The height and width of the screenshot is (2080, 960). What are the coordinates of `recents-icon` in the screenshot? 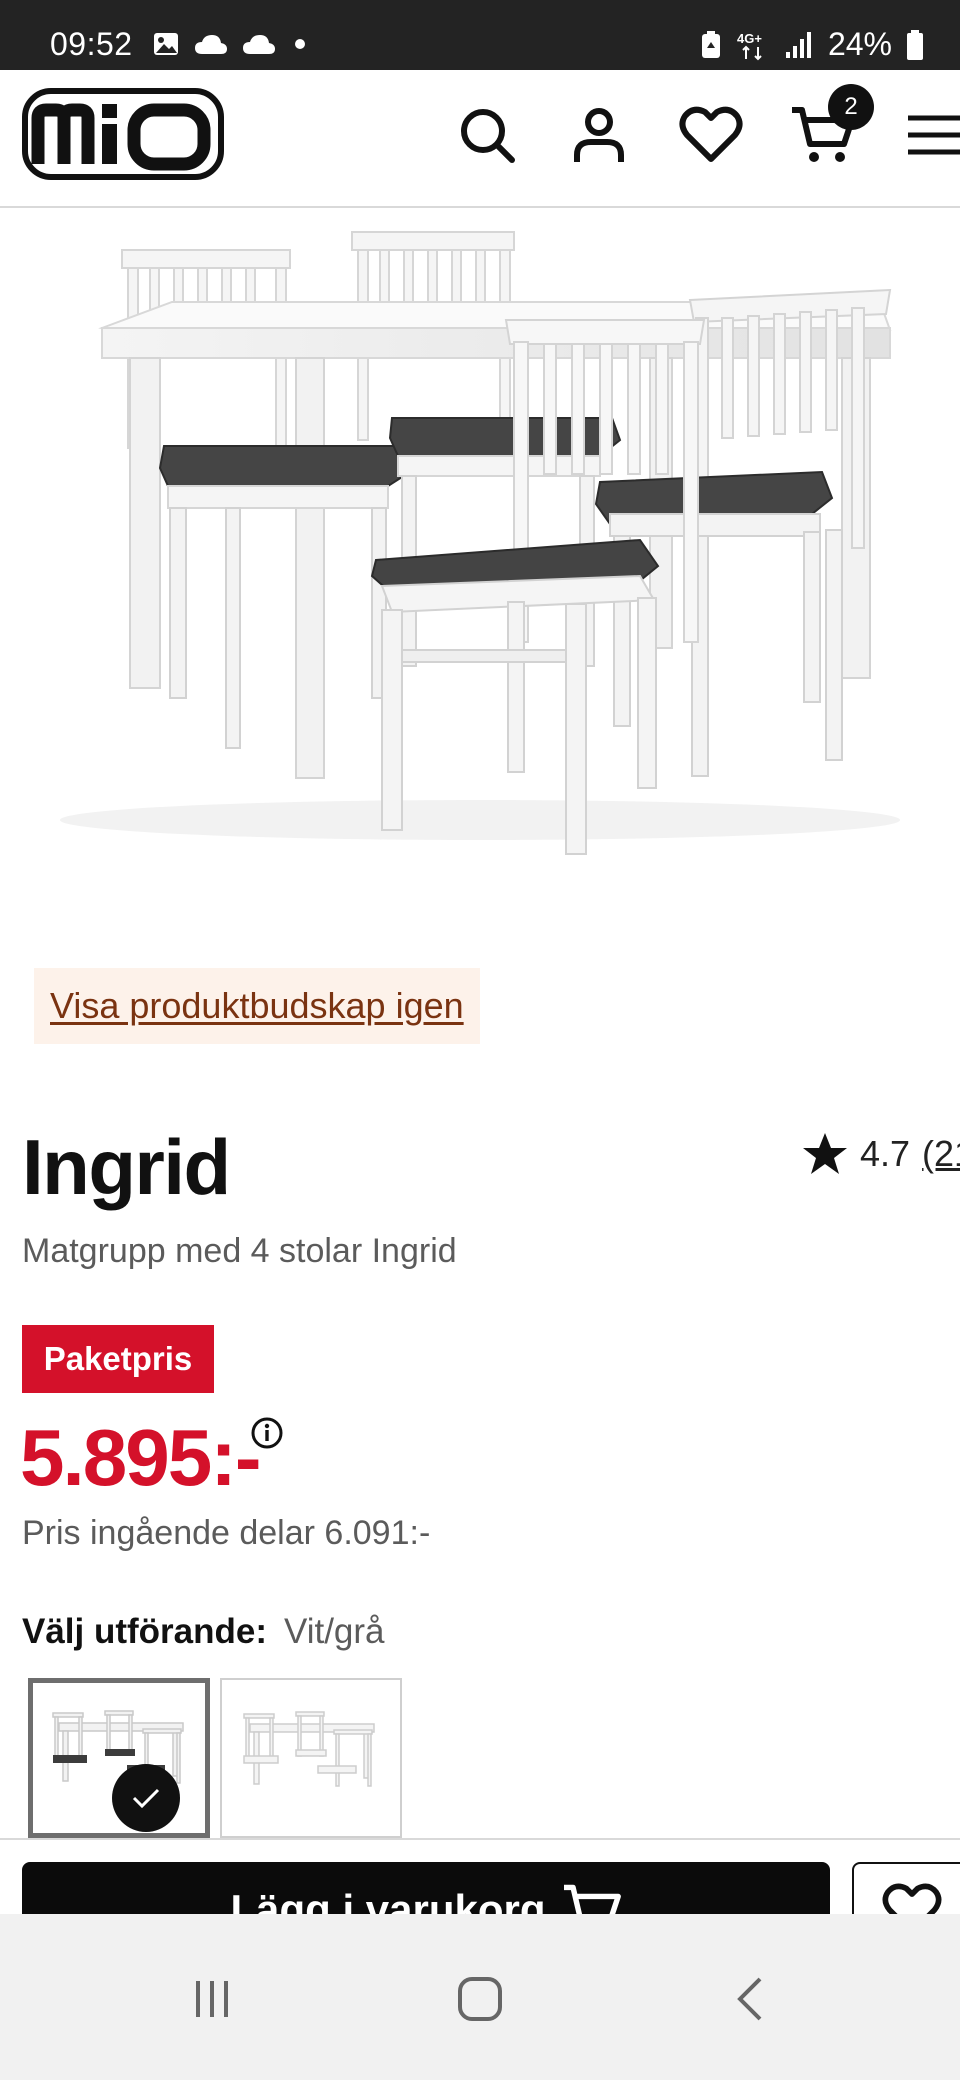 It's located at (212, 1999).